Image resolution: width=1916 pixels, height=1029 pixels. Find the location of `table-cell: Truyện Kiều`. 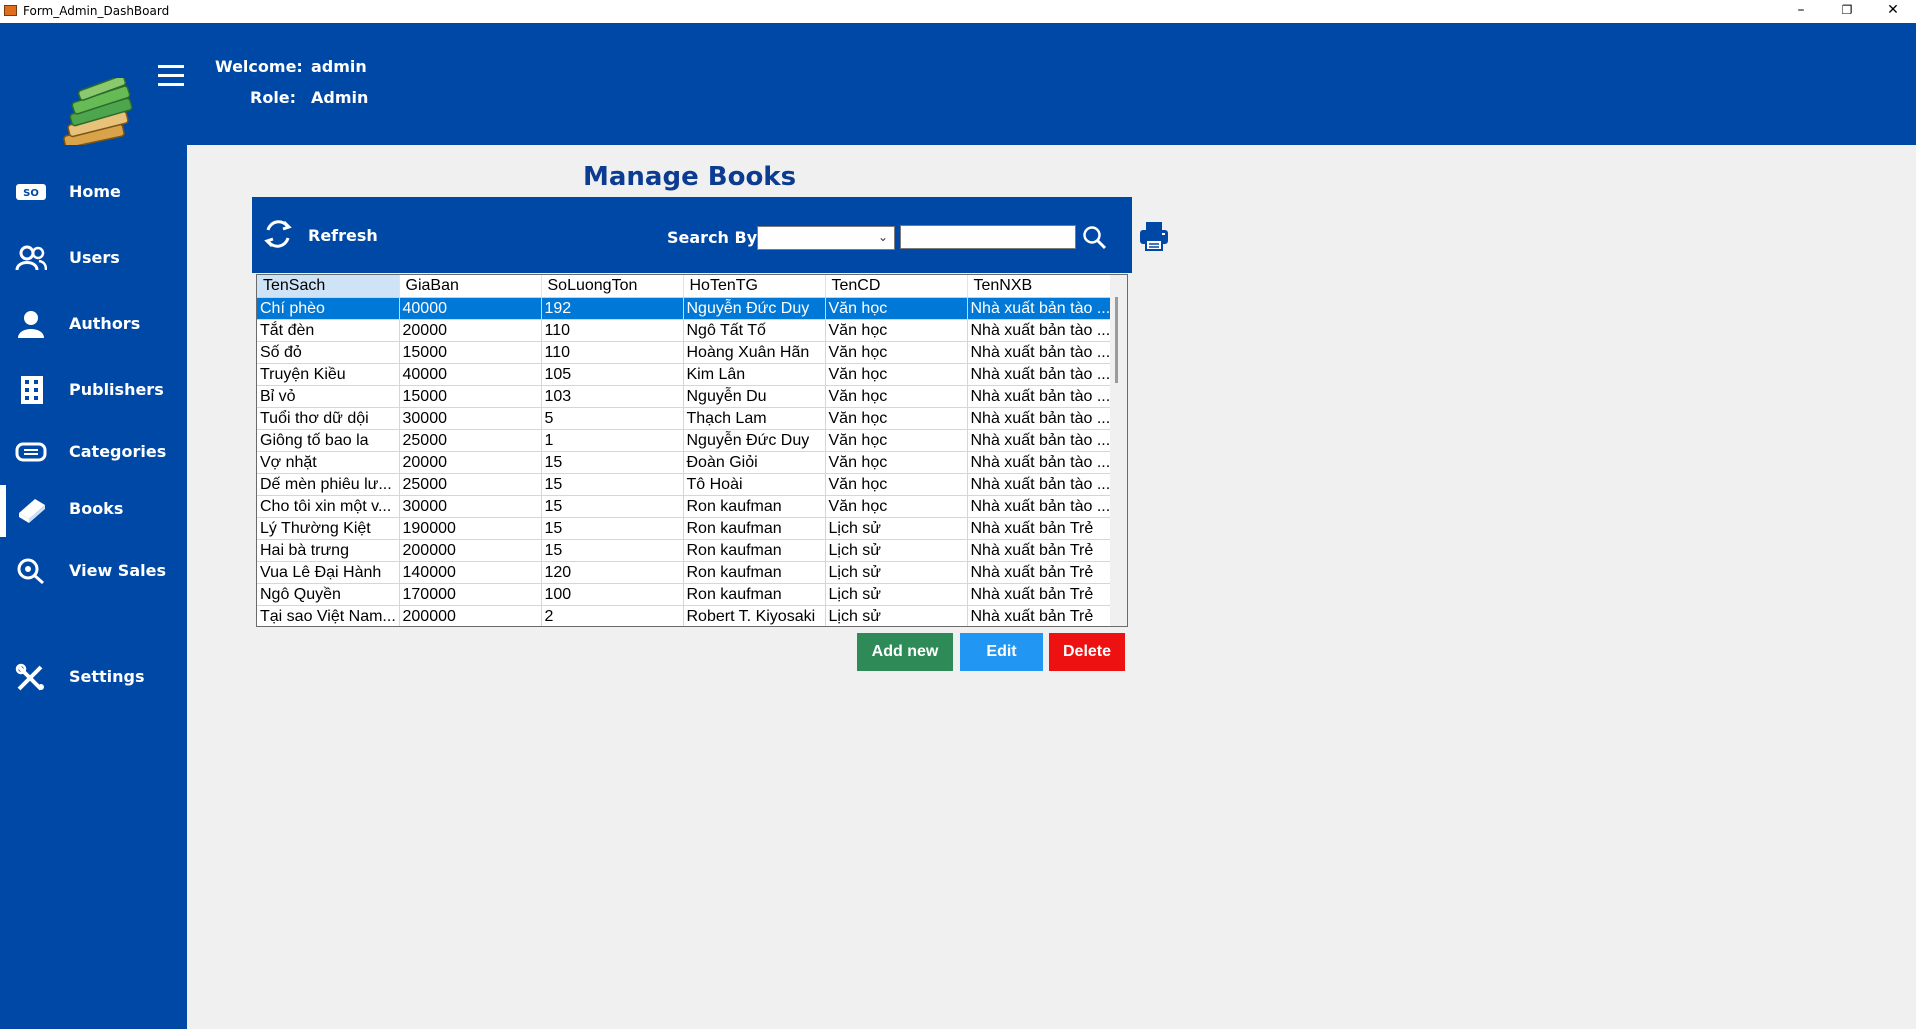

table-cell: Truyện Kiều is located at coordinates (328, 374).